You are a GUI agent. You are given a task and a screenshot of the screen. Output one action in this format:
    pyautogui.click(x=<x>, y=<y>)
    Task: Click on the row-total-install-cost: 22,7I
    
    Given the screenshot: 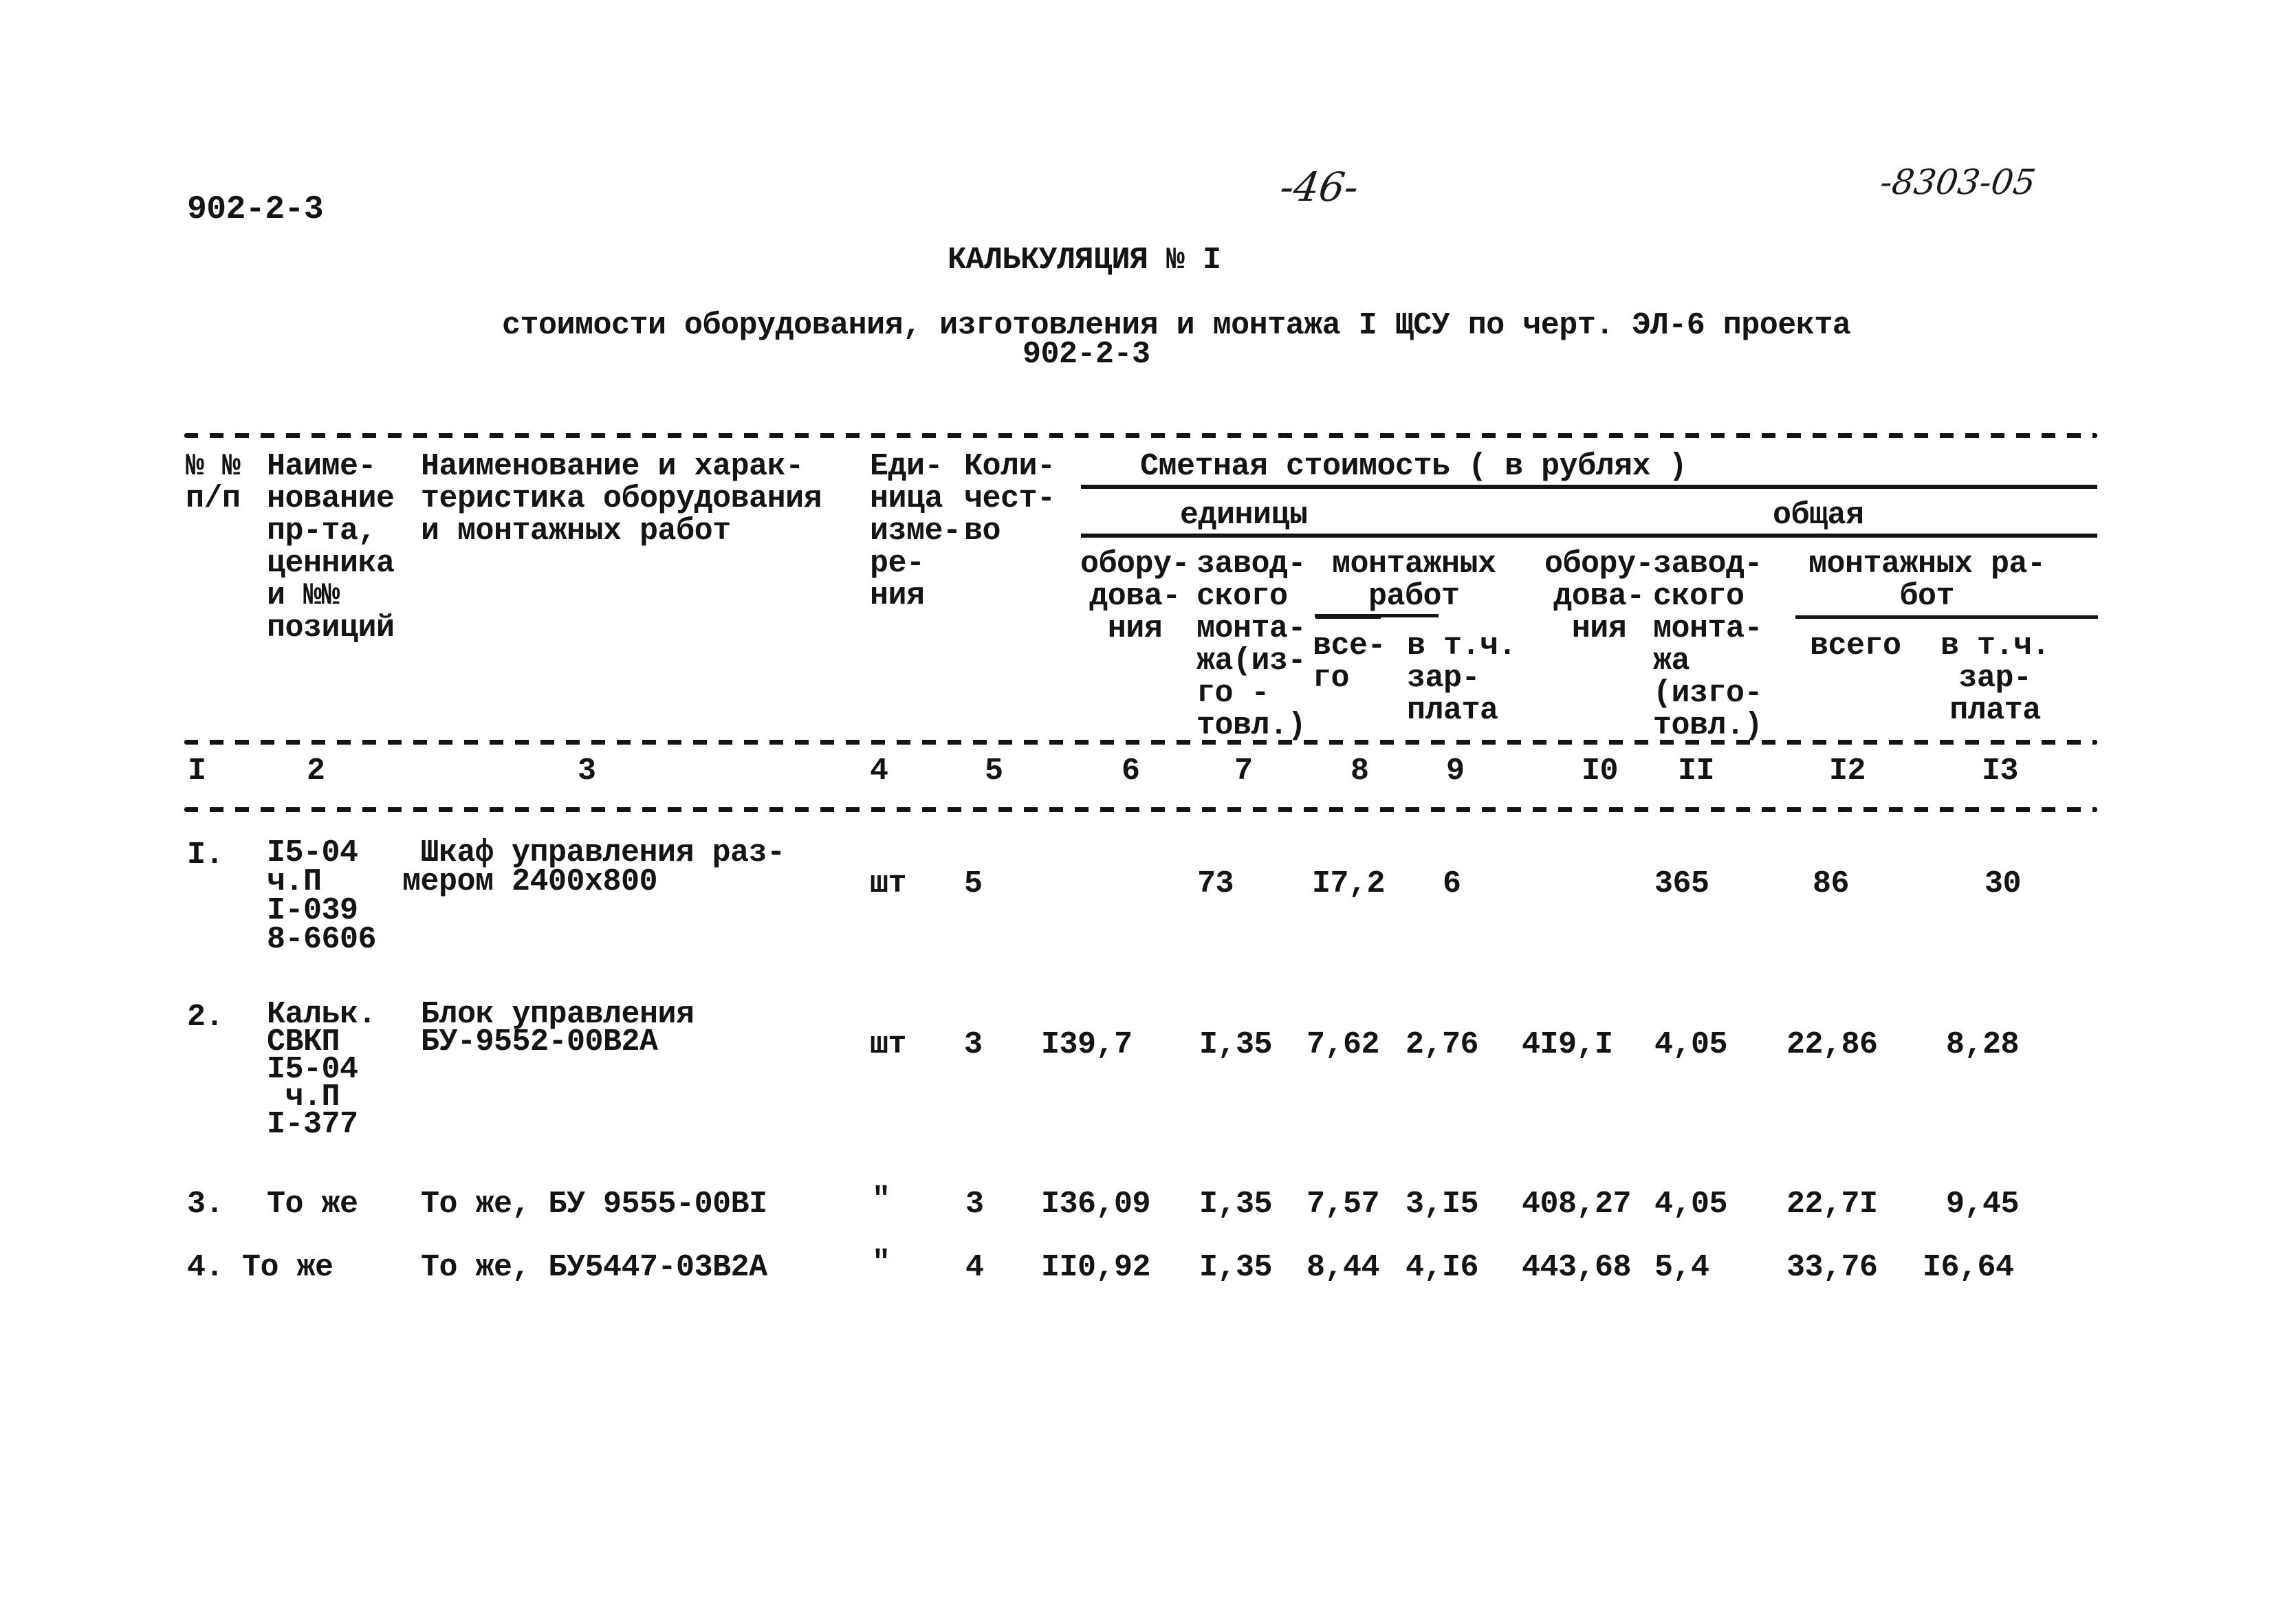 What is the action you would take?
    pyautogui.click(x=1832, y=1204)
    